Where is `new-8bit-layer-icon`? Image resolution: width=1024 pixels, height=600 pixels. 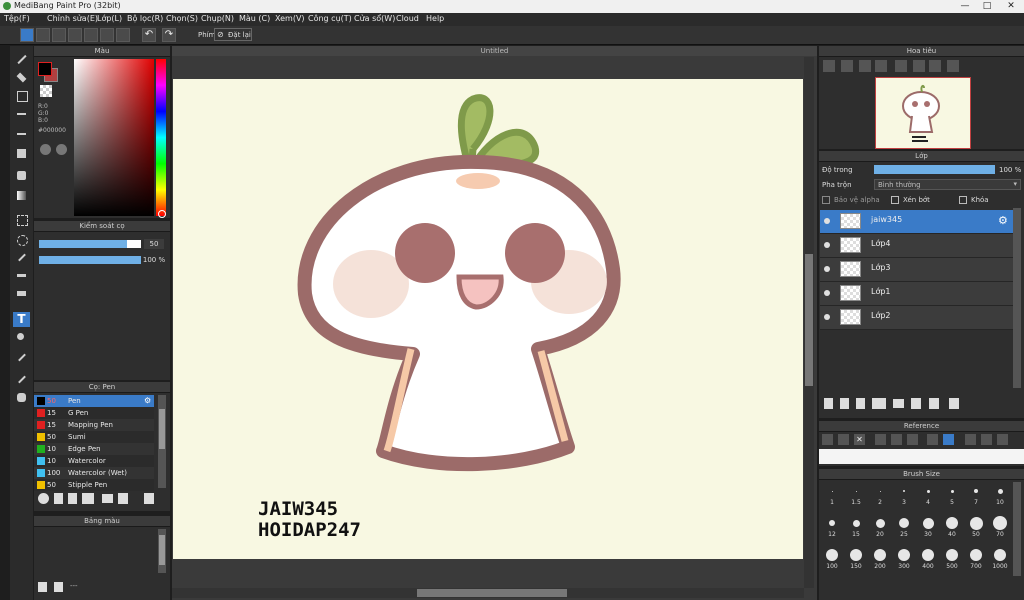 new-8bit-layer-icon is located at coordinates (860, 403).